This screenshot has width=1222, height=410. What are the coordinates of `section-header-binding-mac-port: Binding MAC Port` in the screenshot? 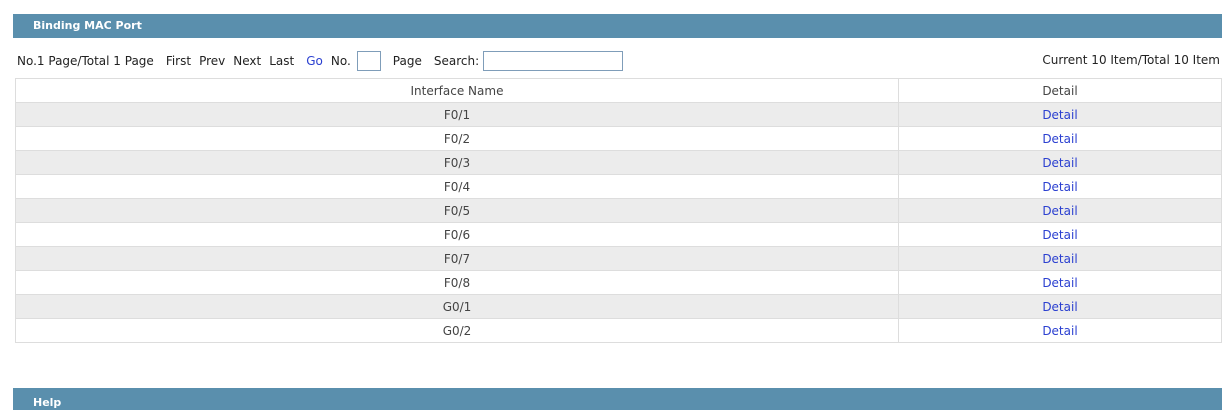 It's located at (617, 26).